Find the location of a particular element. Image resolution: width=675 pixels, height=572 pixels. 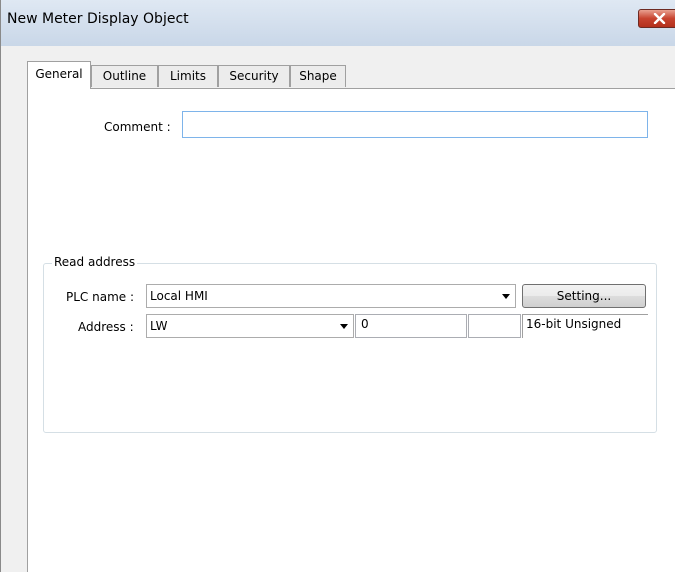

title-bar: New Meter Display Object is located at coordinates (338, 23).